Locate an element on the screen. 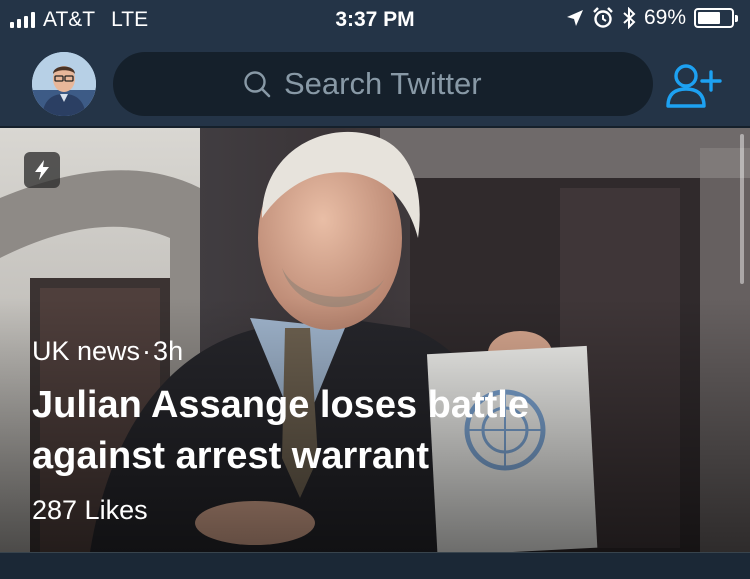  moment-age: 3h is located at coordinates (168, 351).